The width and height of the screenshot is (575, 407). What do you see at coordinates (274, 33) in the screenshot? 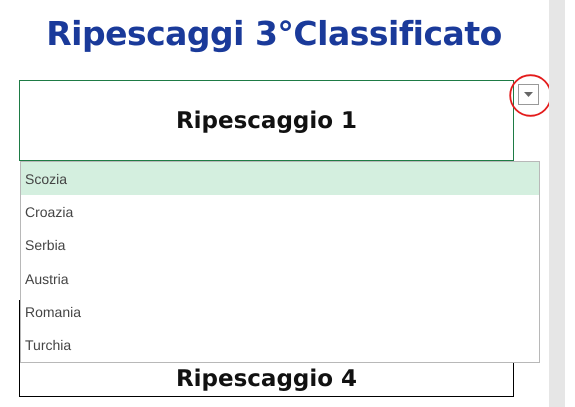
I see `sheet-title: Ripescaggi 3°Classificato` at bounding box center [274, 33].